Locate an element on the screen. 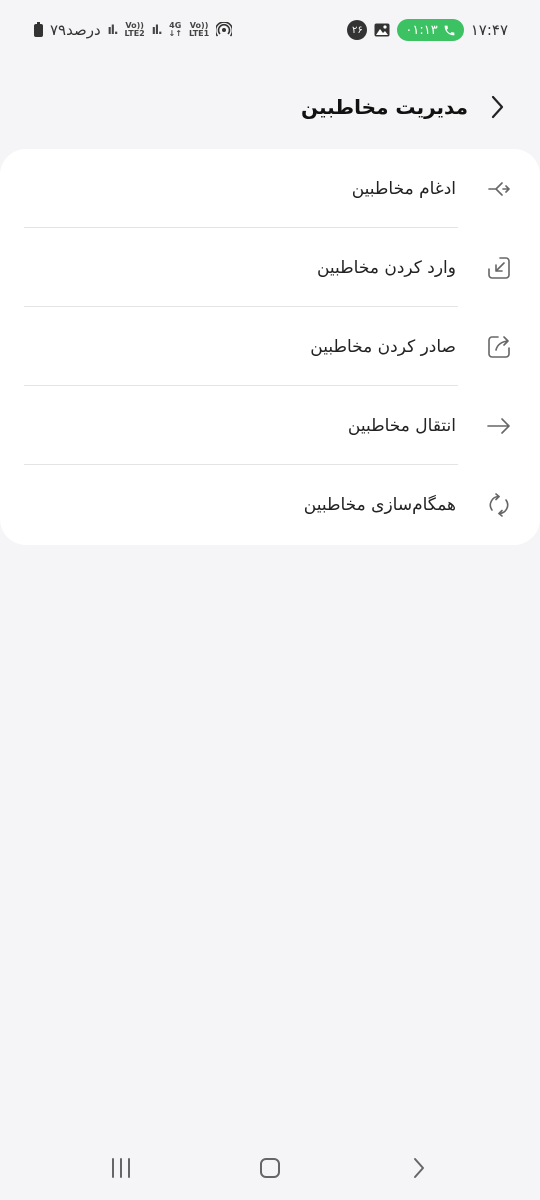 This screenshot has width=540, height=1200. menu-item-import-contacts: وارد کردن مخاطبین is located at coordinates (270, 267).